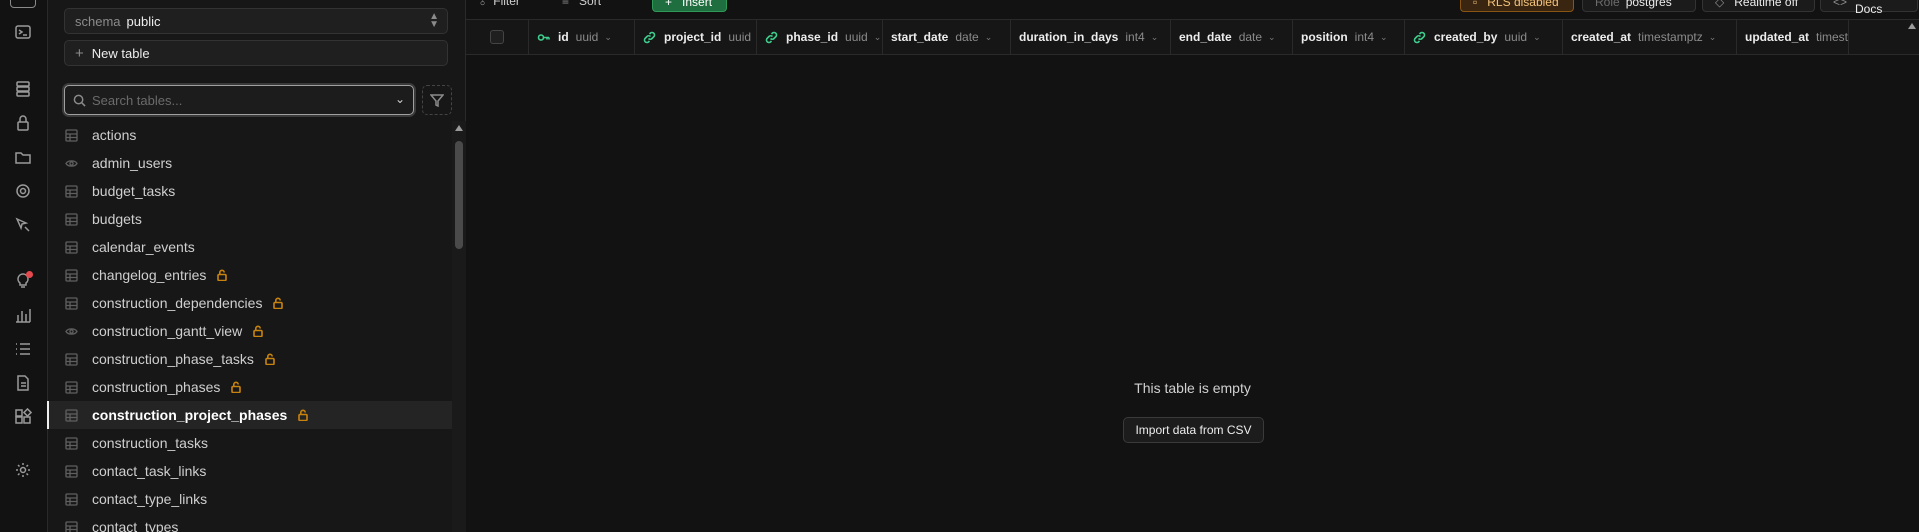  What do you see at coordinates (250, 387) in the screenshot?
I see `sidebar-table-item: construction_phases` at bounding box center [250, 387].